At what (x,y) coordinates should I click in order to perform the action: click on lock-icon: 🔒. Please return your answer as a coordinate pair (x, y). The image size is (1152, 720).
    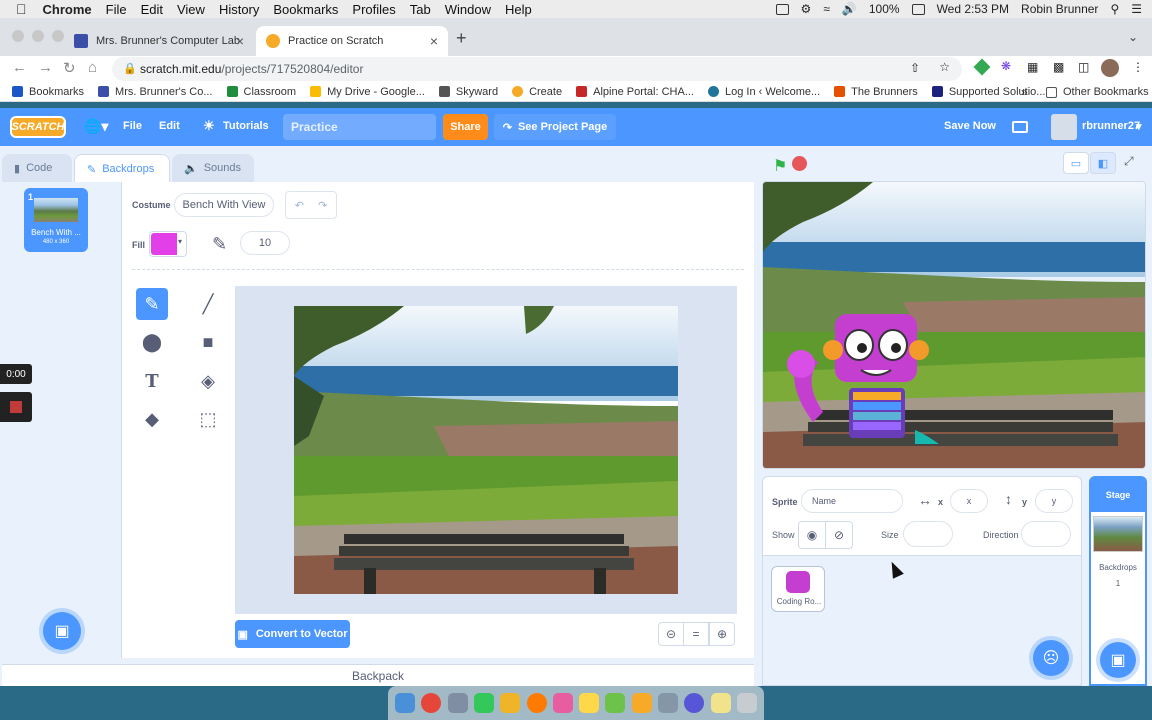
    Looking at the image, I should click on (130, 68).